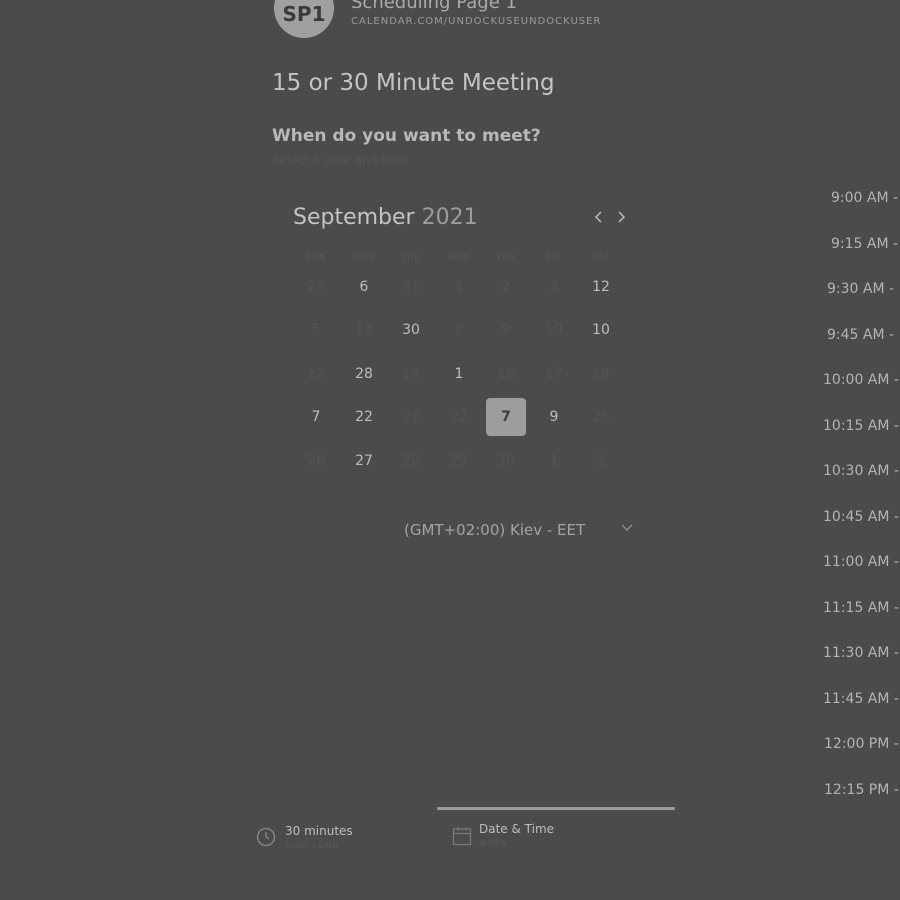  Describe the element at coordinates (865, 244) in the screenshot. I see `time-slot-button: 9:15 AM - 9` at that location.